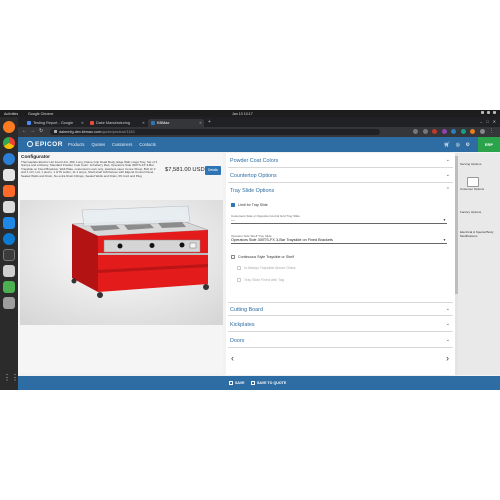 The width and height of the screenshot is (500, 500). I want to click on reload-icon: ↻, so click(41, 131).